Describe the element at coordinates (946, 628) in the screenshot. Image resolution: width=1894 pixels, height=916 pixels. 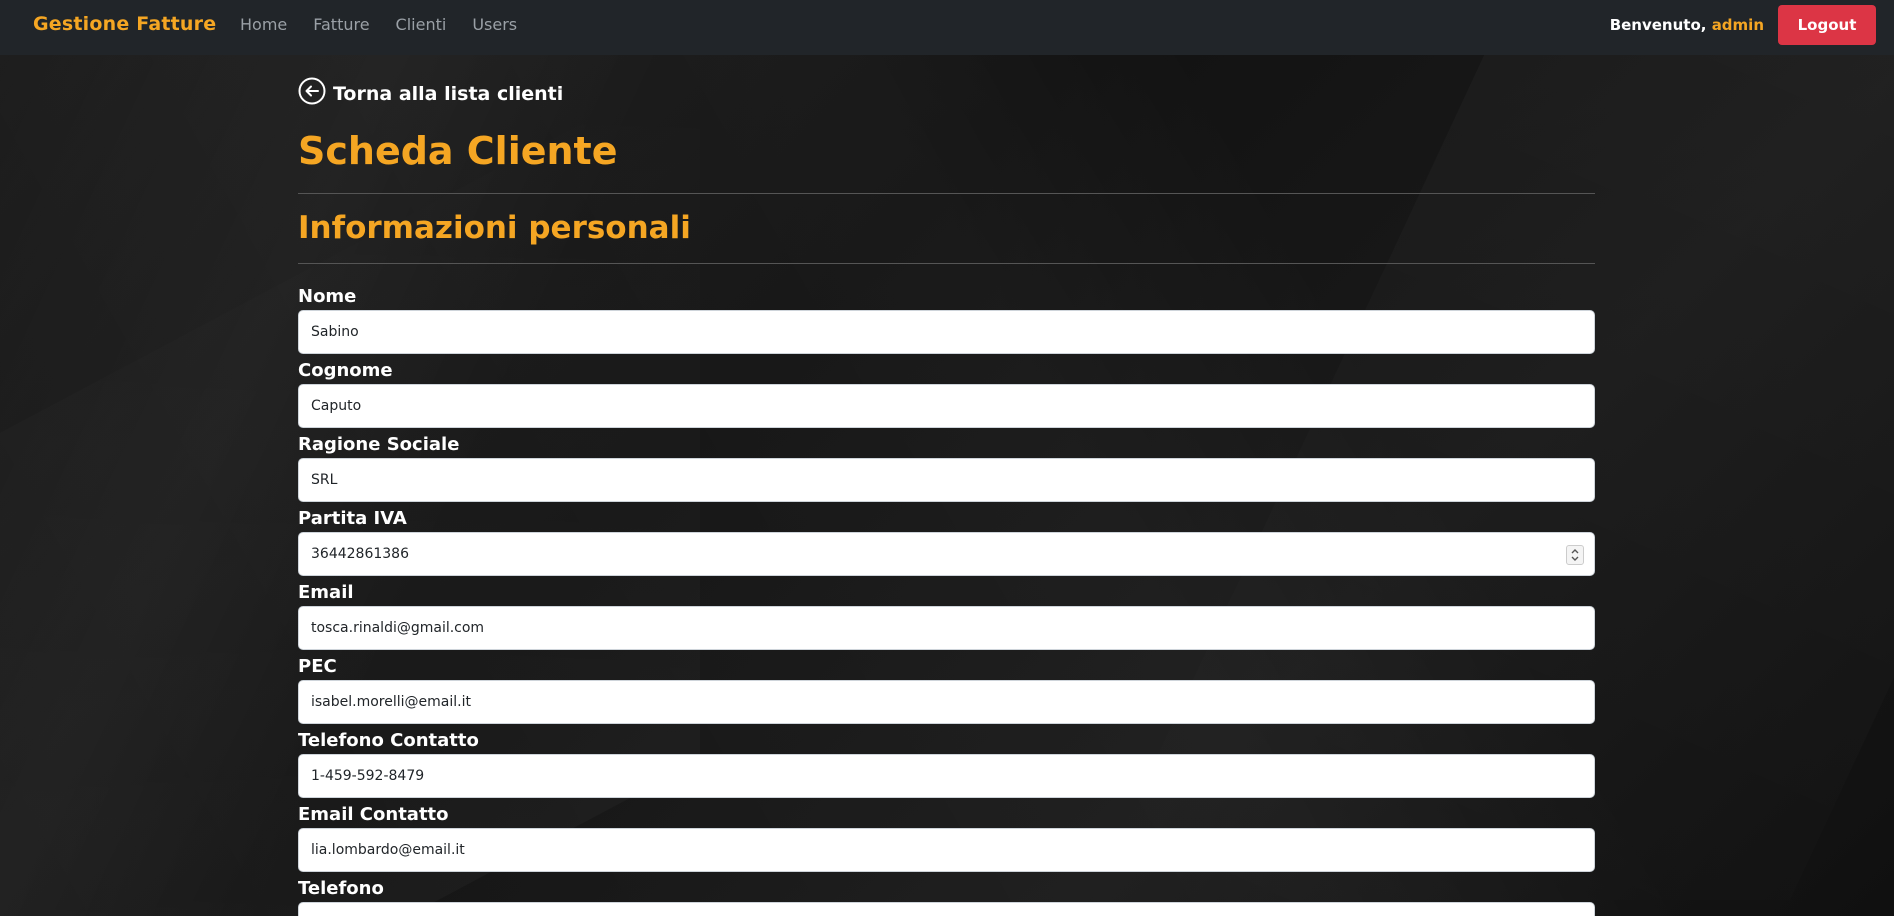
I see `email-input: tosca.rinaldi@gmail.com` at that location.